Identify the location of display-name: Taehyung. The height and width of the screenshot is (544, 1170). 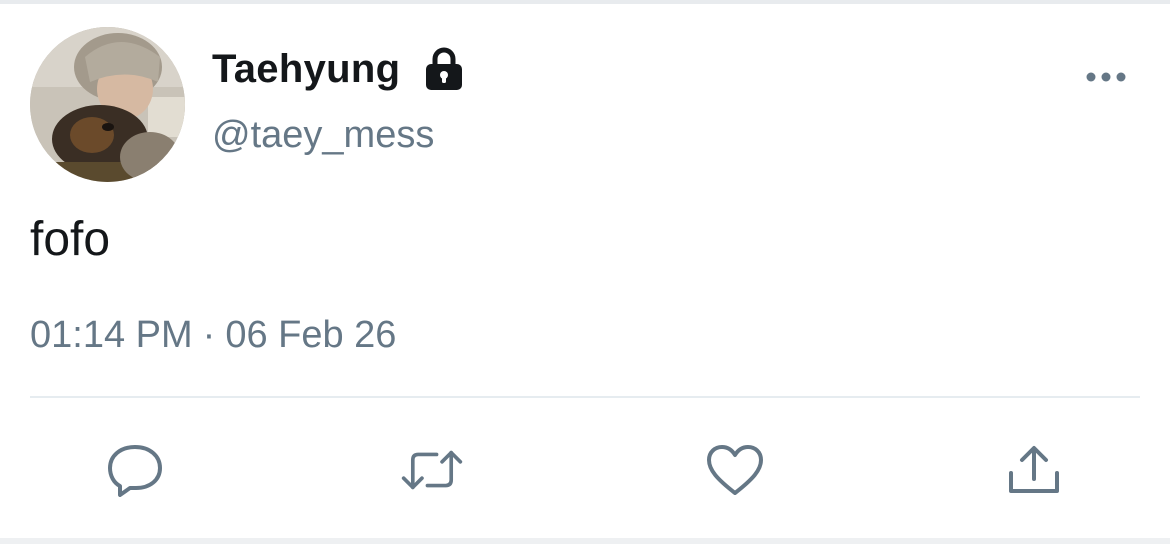
(306, 69).